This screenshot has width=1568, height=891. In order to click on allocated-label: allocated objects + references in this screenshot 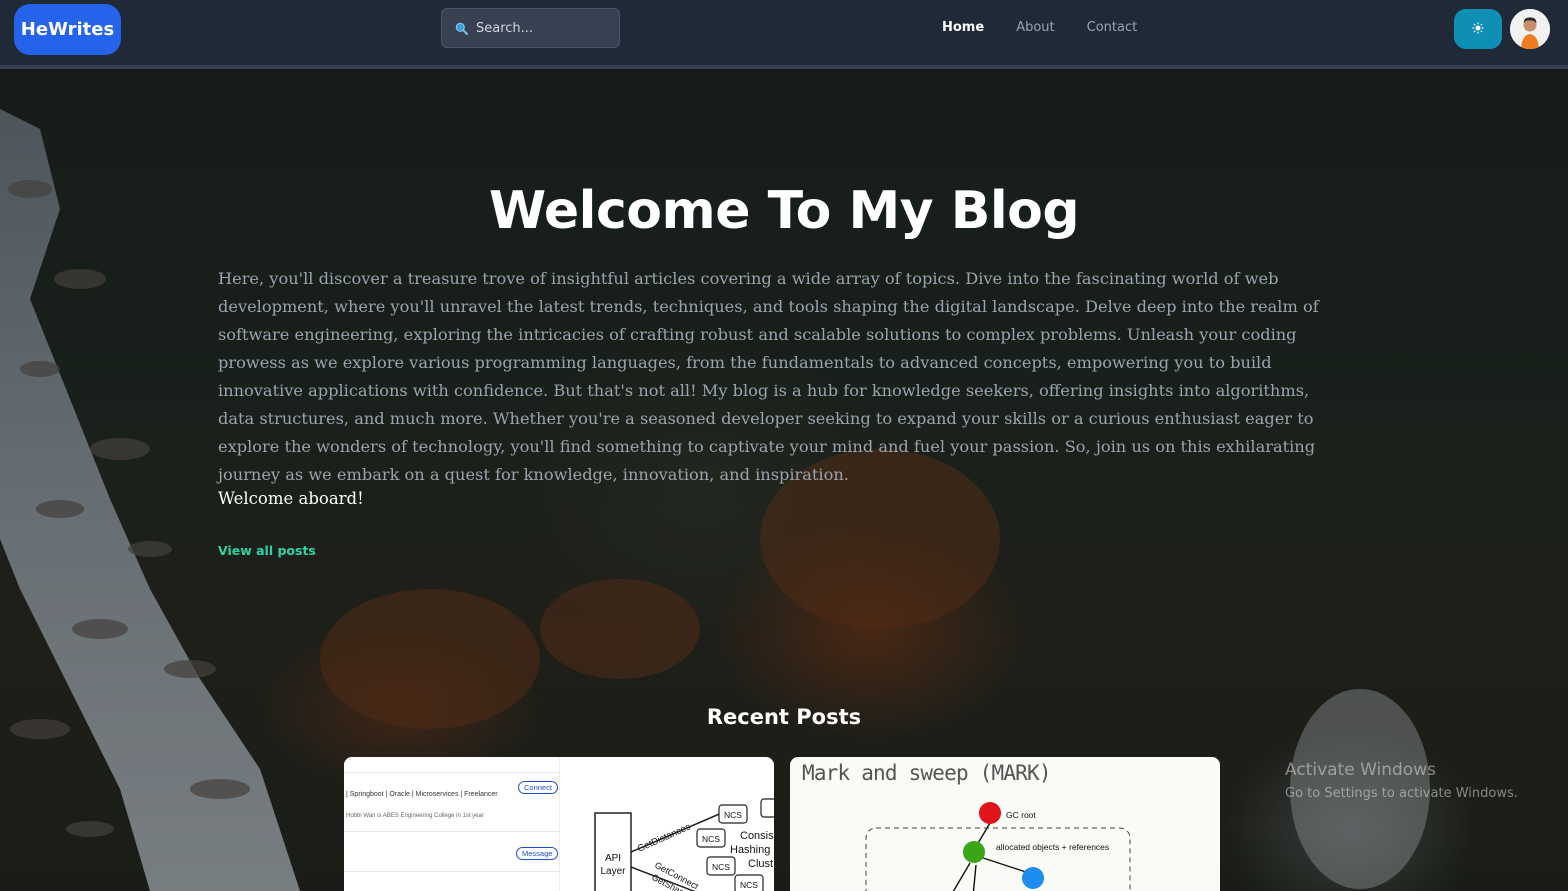, I will do `click(1052, 847)`.